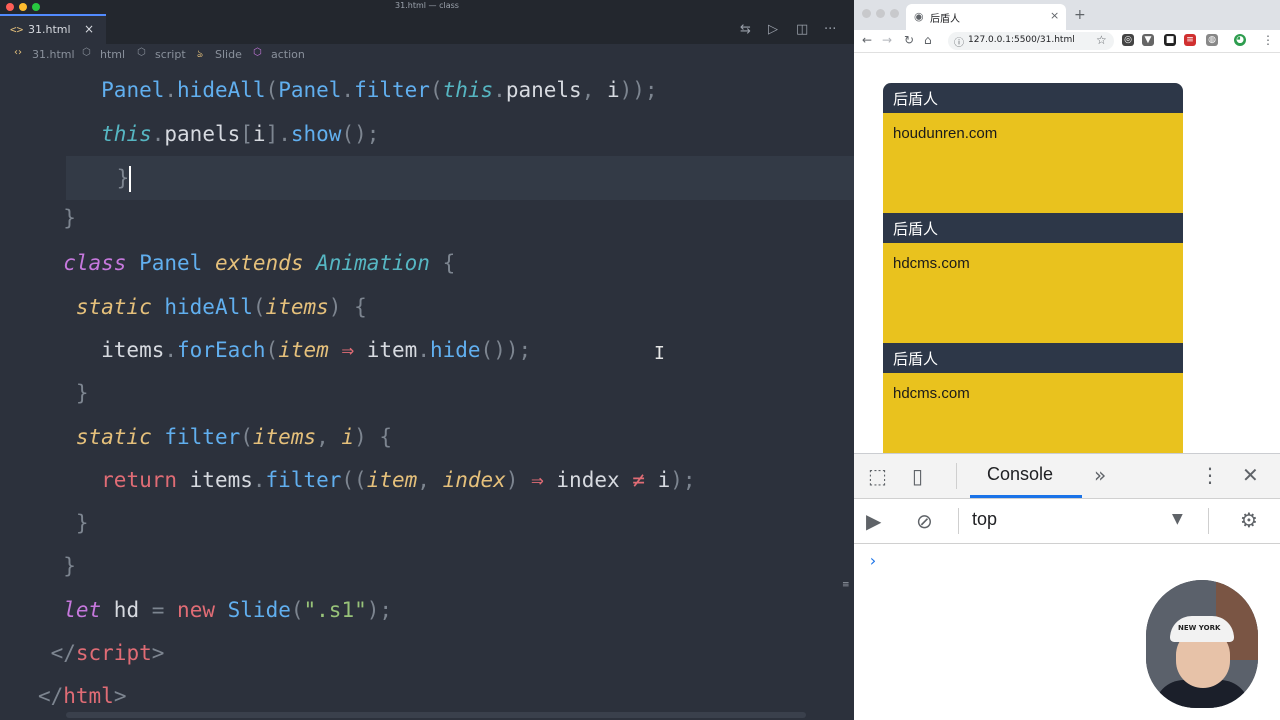 This screenshot has height=720, width=1280. What do you see at coordinates (880, 13) in the screenshot?
I see `minimize-window-button` at bounding box center [880, 13].